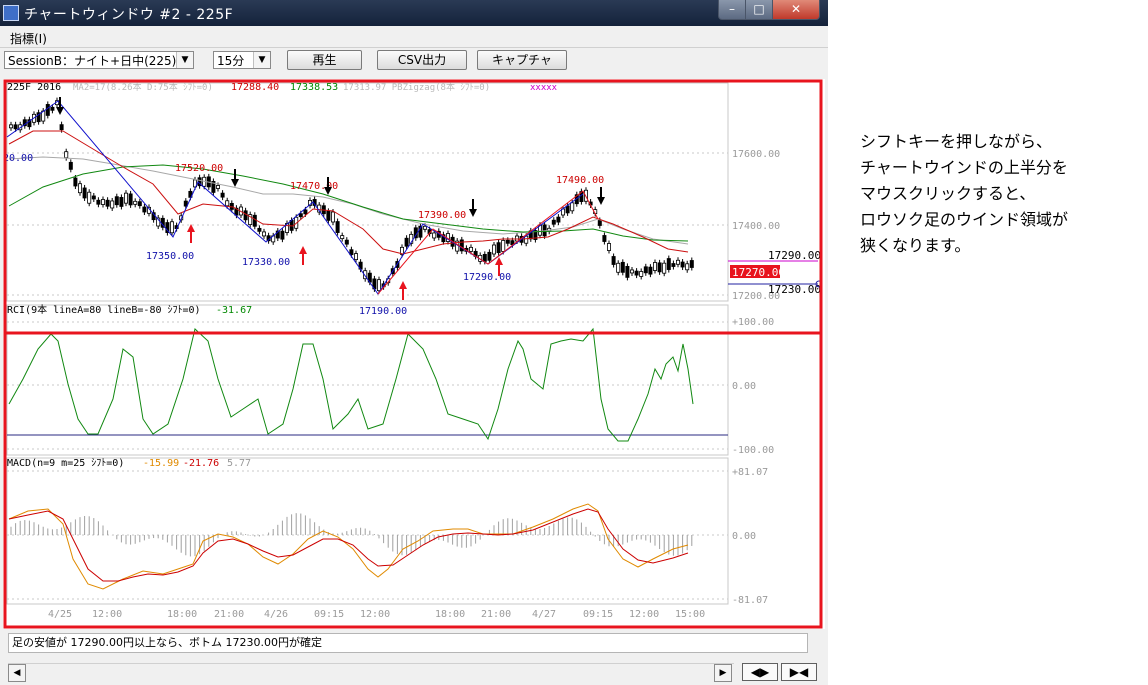 This screenshot has width=1148, height=685. I want to click on rci-header-value: -31.67, so click(234, 310).